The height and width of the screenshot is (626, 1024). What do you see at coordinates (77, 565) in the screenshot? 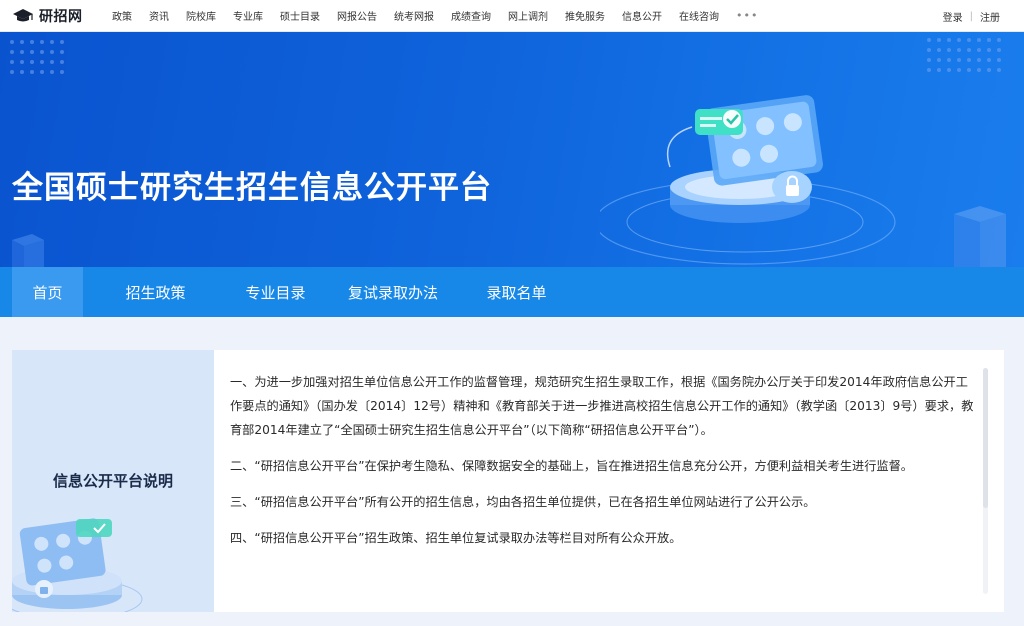
I see `side-profile-card-illustration` at bounding box center [77, 565].